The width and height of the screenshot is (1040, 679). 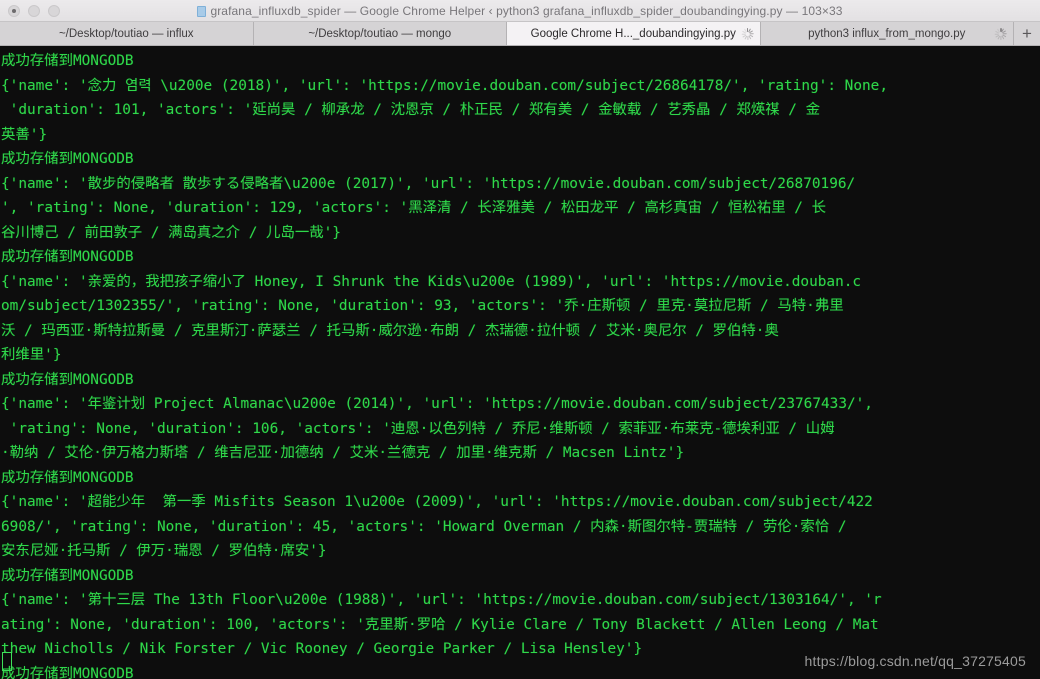 I want to click on tab-influx-from-mongo: python3 influx_from_mongo.py, so click(x=887, y=33).